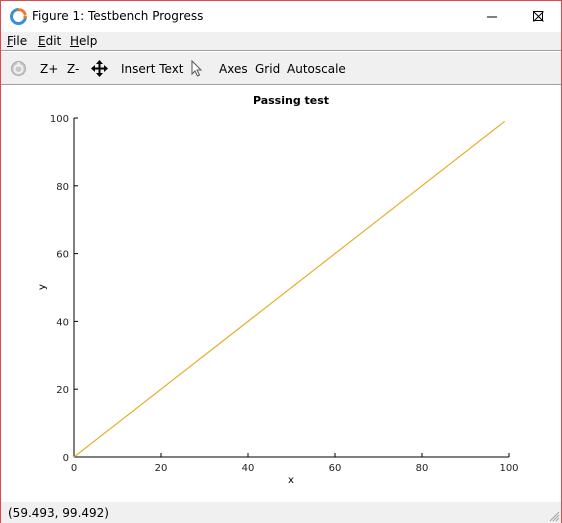 This screenshot has width=562, height=523. What do you see at coordinates (59, 119) in the screenshot?
I see `y-tick-label: 100` at bounding box center [59, 119].